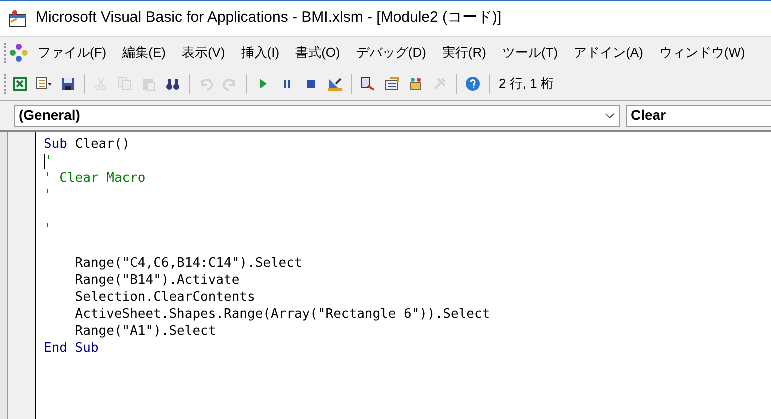 The width and height of the screenshot is (771, 419). I want to click on menu-item: 表示(V), so click(203, 52).